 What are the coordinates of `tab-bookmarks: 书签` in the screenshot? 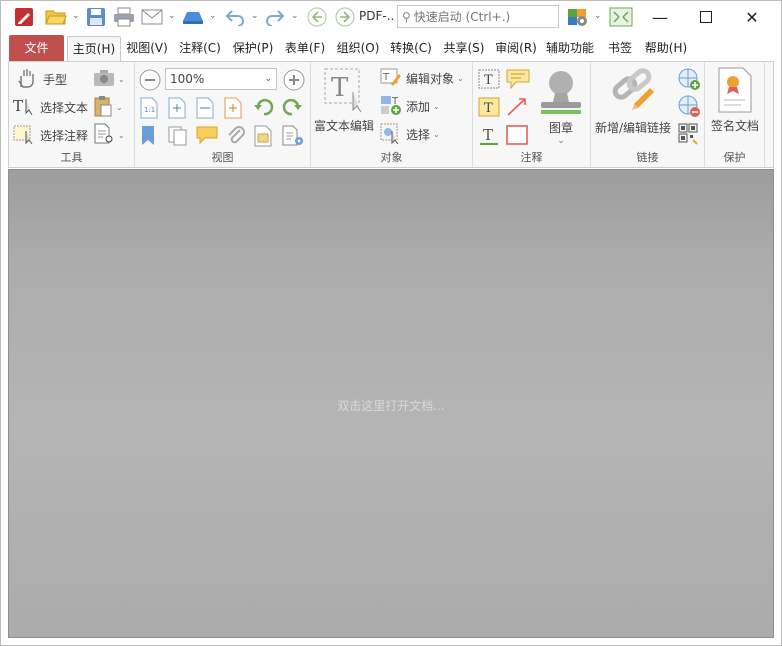 It's located at (620, 48).